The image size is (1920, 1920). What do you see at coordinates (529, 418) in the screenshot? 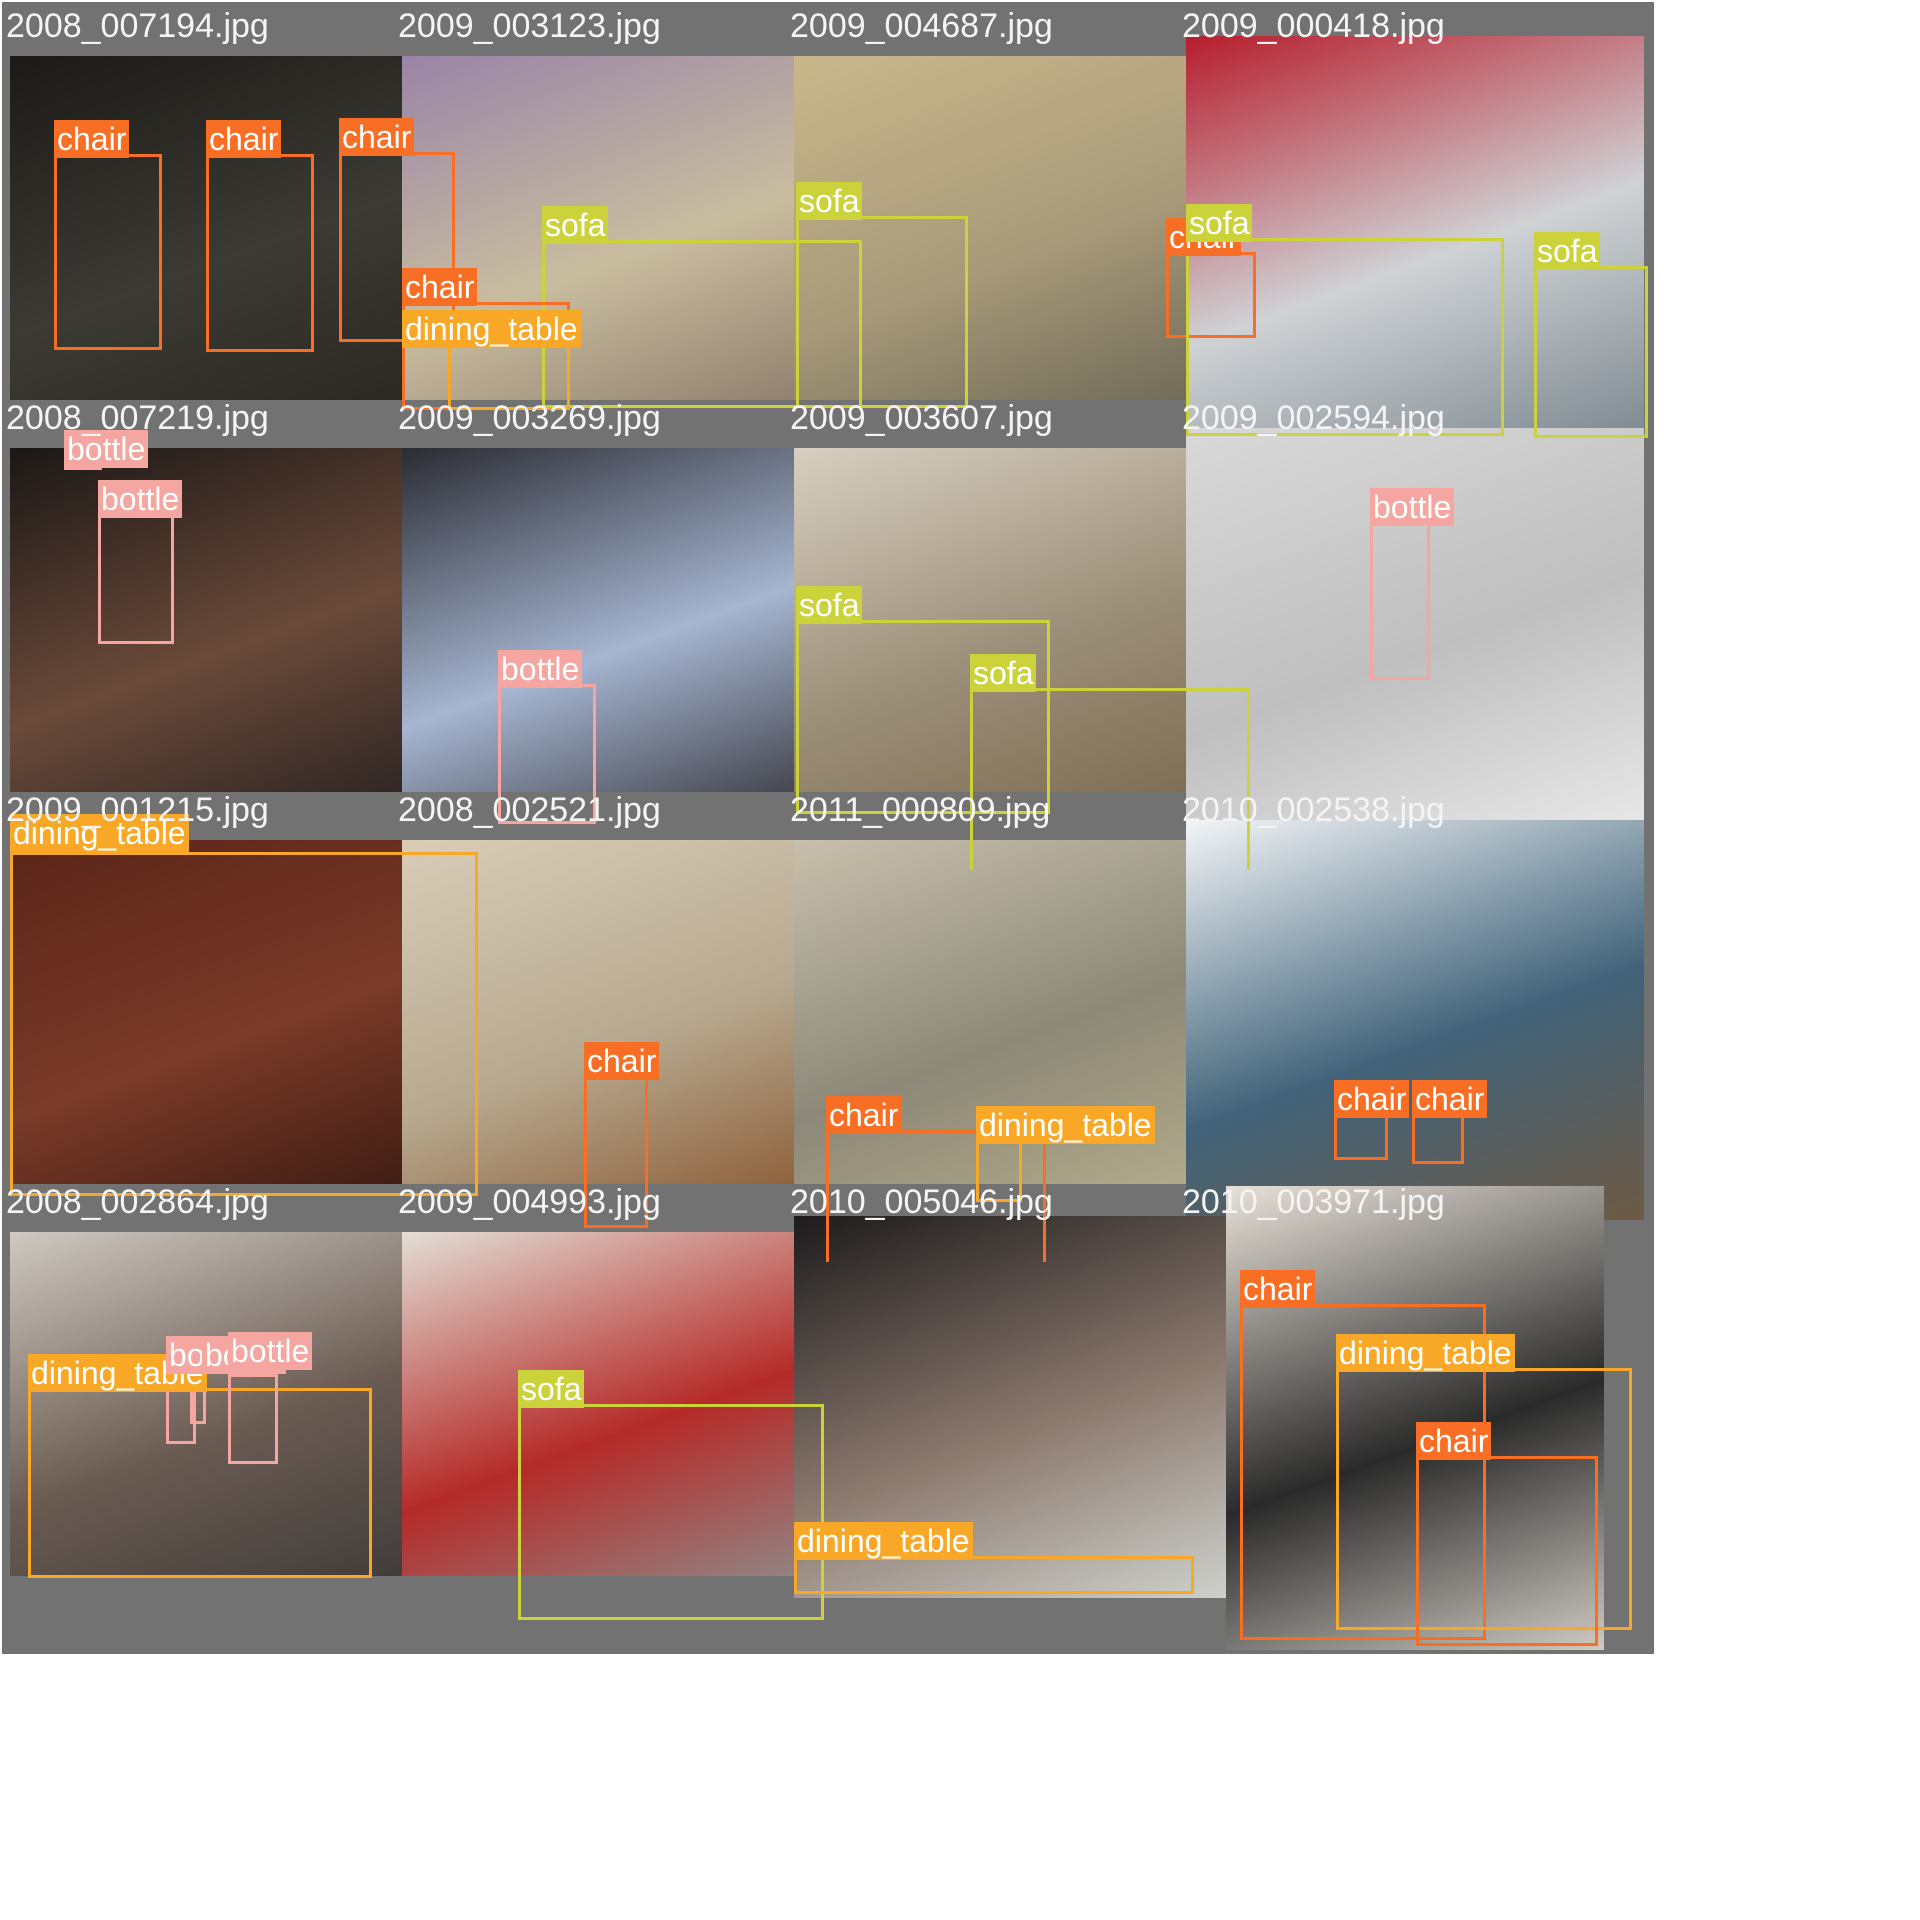
I see `image-filename: 2009_003269.jpg` at bounding box center [529, 418].